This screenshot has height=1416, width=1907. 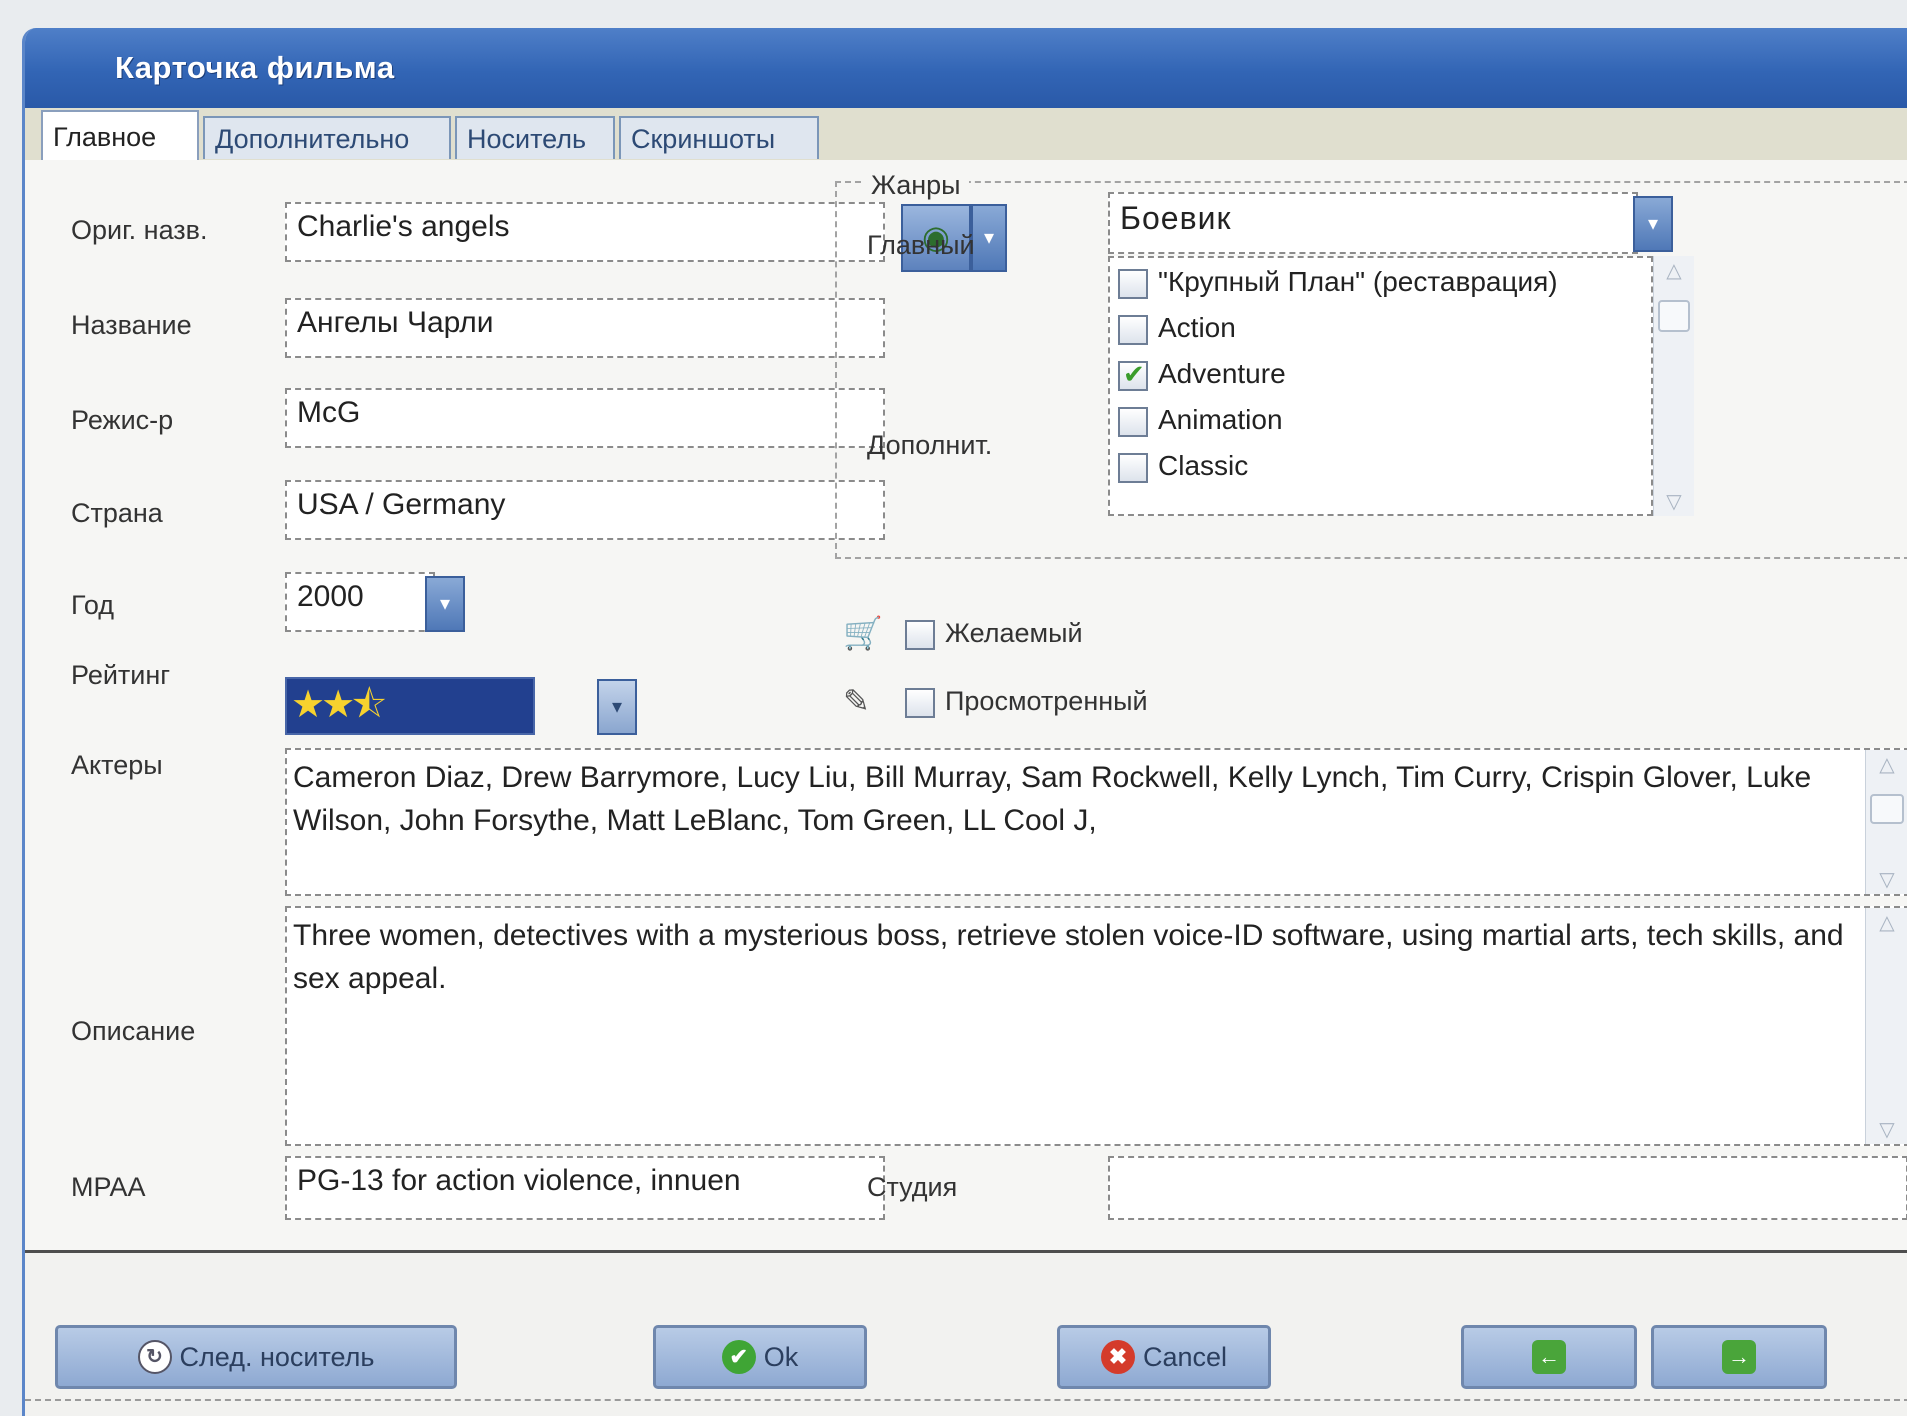 I want to click on country-input: USA / Germany, so click(x=585, y=510).